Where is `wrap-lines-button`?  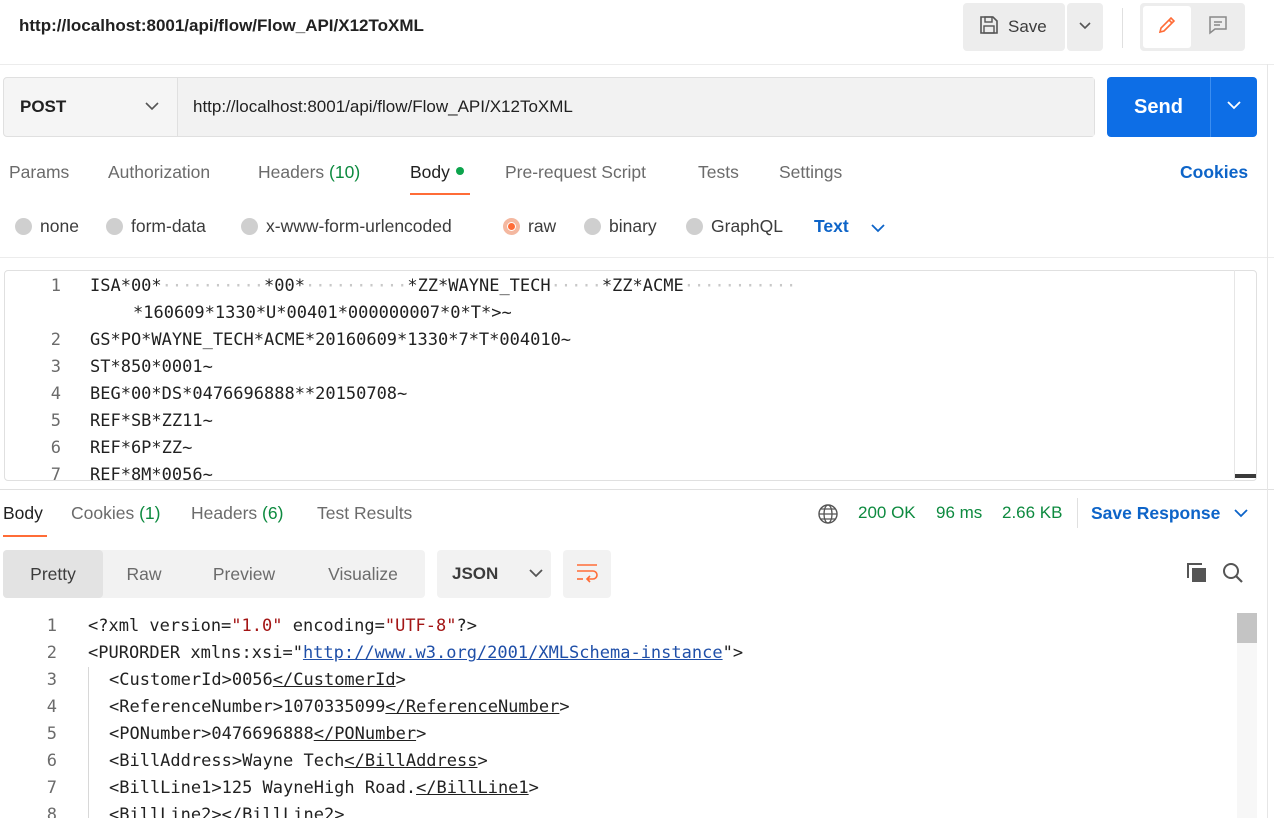 wrap-lines-button is located at coordinates (587, 574).